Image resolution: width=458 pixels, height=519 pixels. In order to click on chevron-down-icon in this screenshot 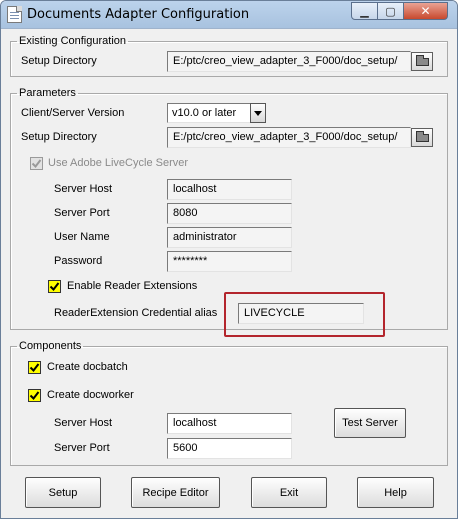, I will do `click(258, 113)`.